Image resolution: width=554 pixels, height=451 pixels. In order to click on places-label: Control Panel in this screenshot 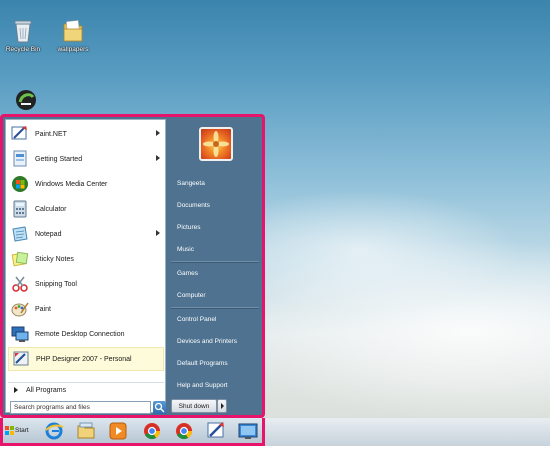, I will do `click(197, 319)`.